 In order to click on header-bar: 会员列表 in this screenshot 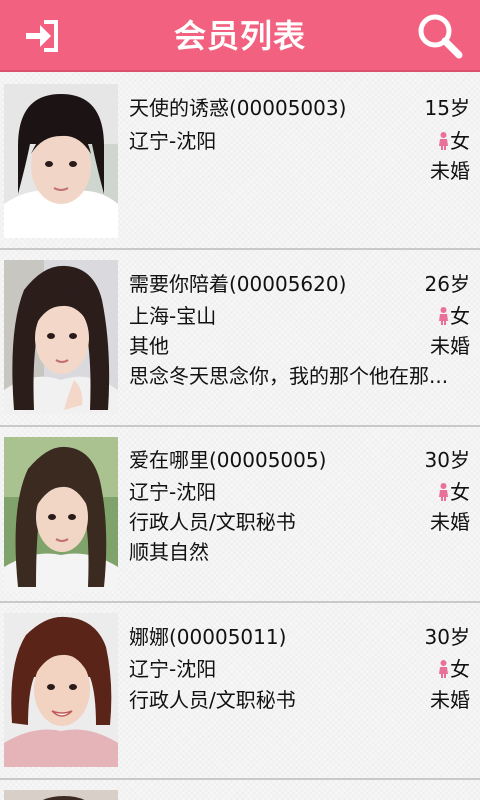, I will do `click(240, 36)`.